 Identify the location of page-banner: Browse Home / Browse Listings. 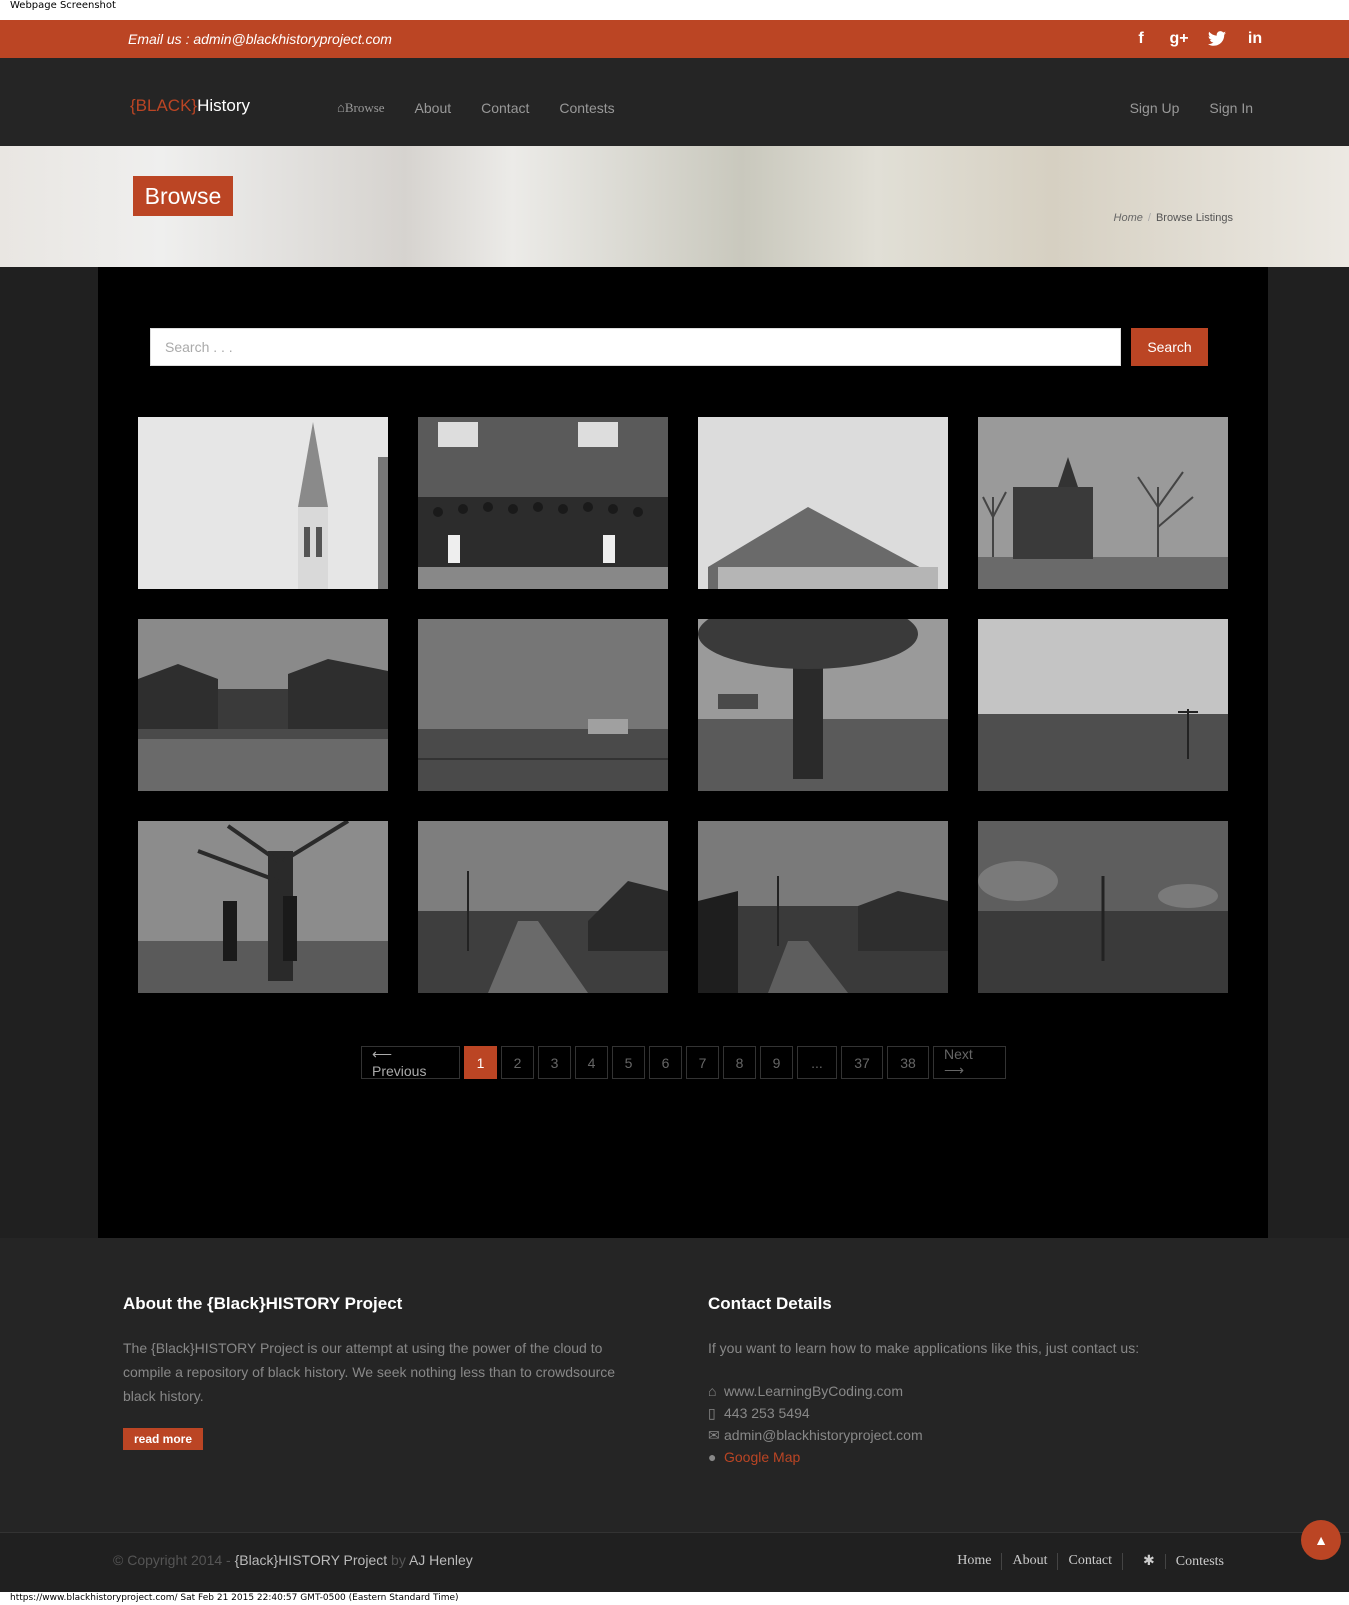
(674, 206).